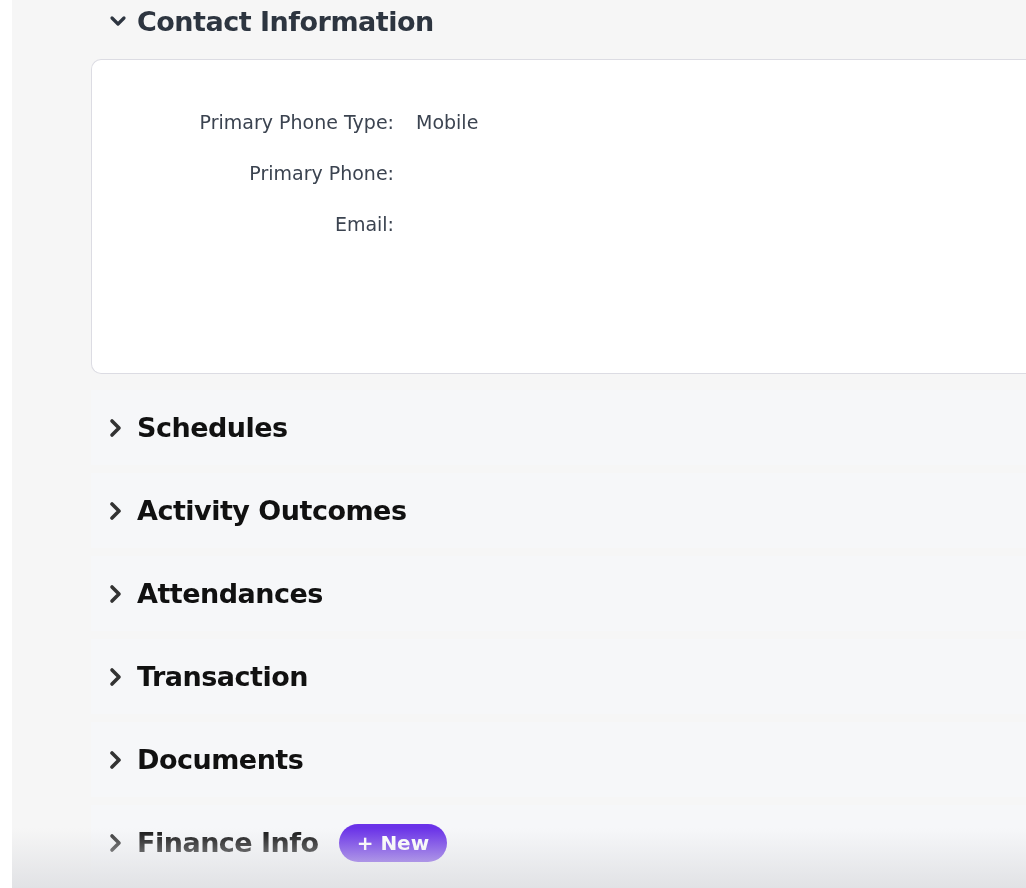 This screenshot has height=888, width=1026. Describe the element at coordinates (296, 122) in the screenshot. I see `field-label: Primary Phone Type:` at that location.